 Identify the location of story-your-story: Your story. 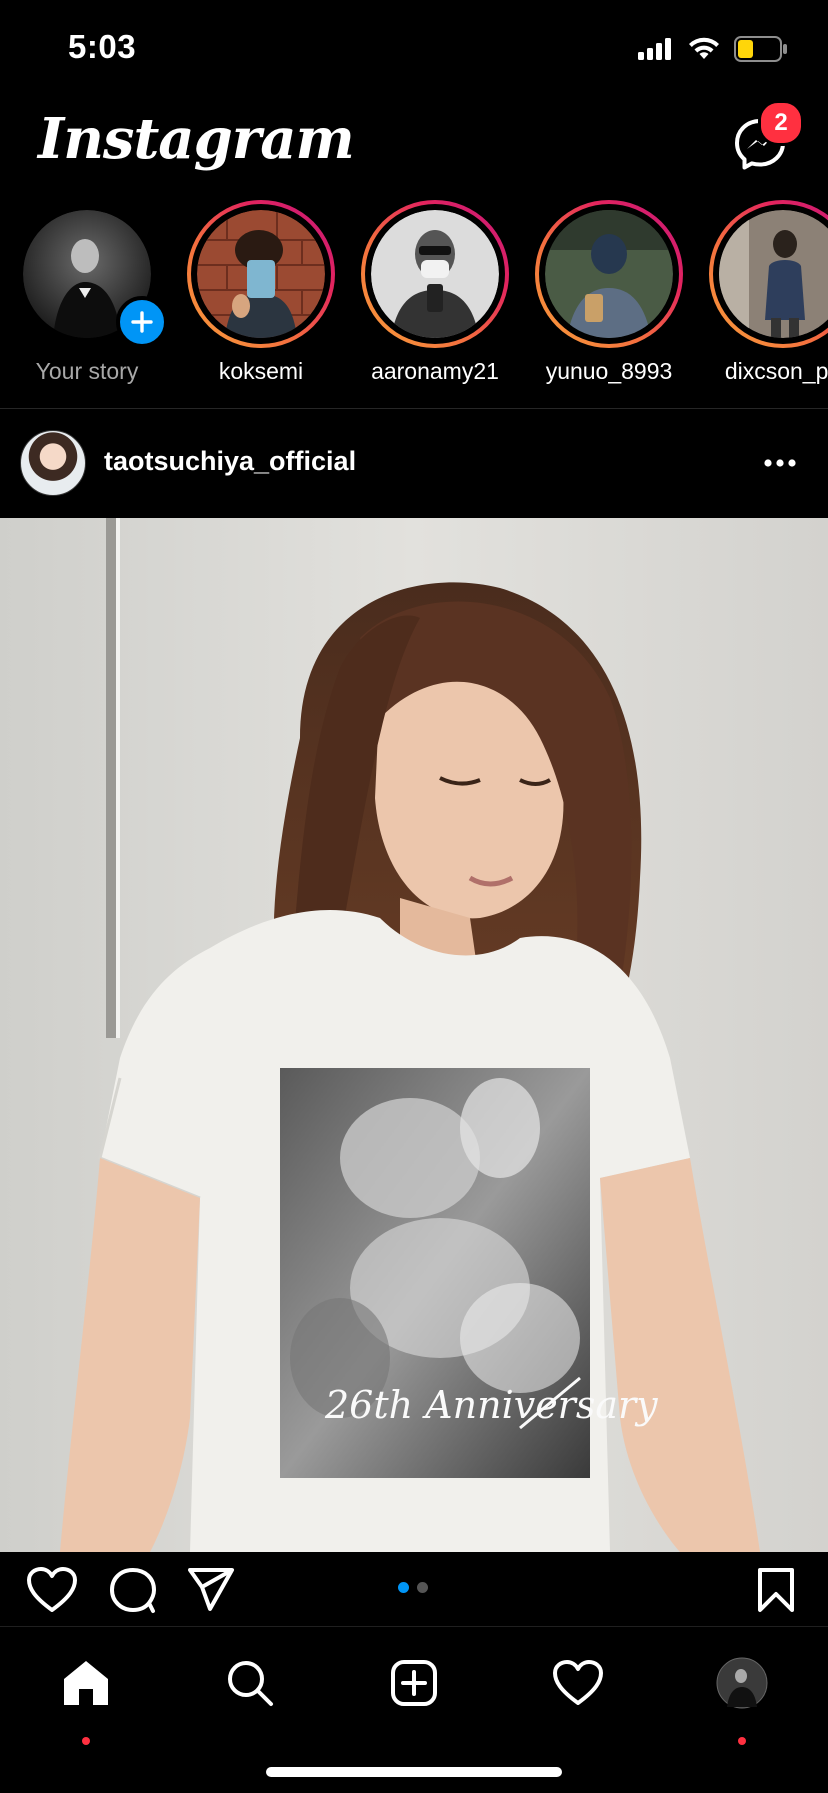
(90, 292).